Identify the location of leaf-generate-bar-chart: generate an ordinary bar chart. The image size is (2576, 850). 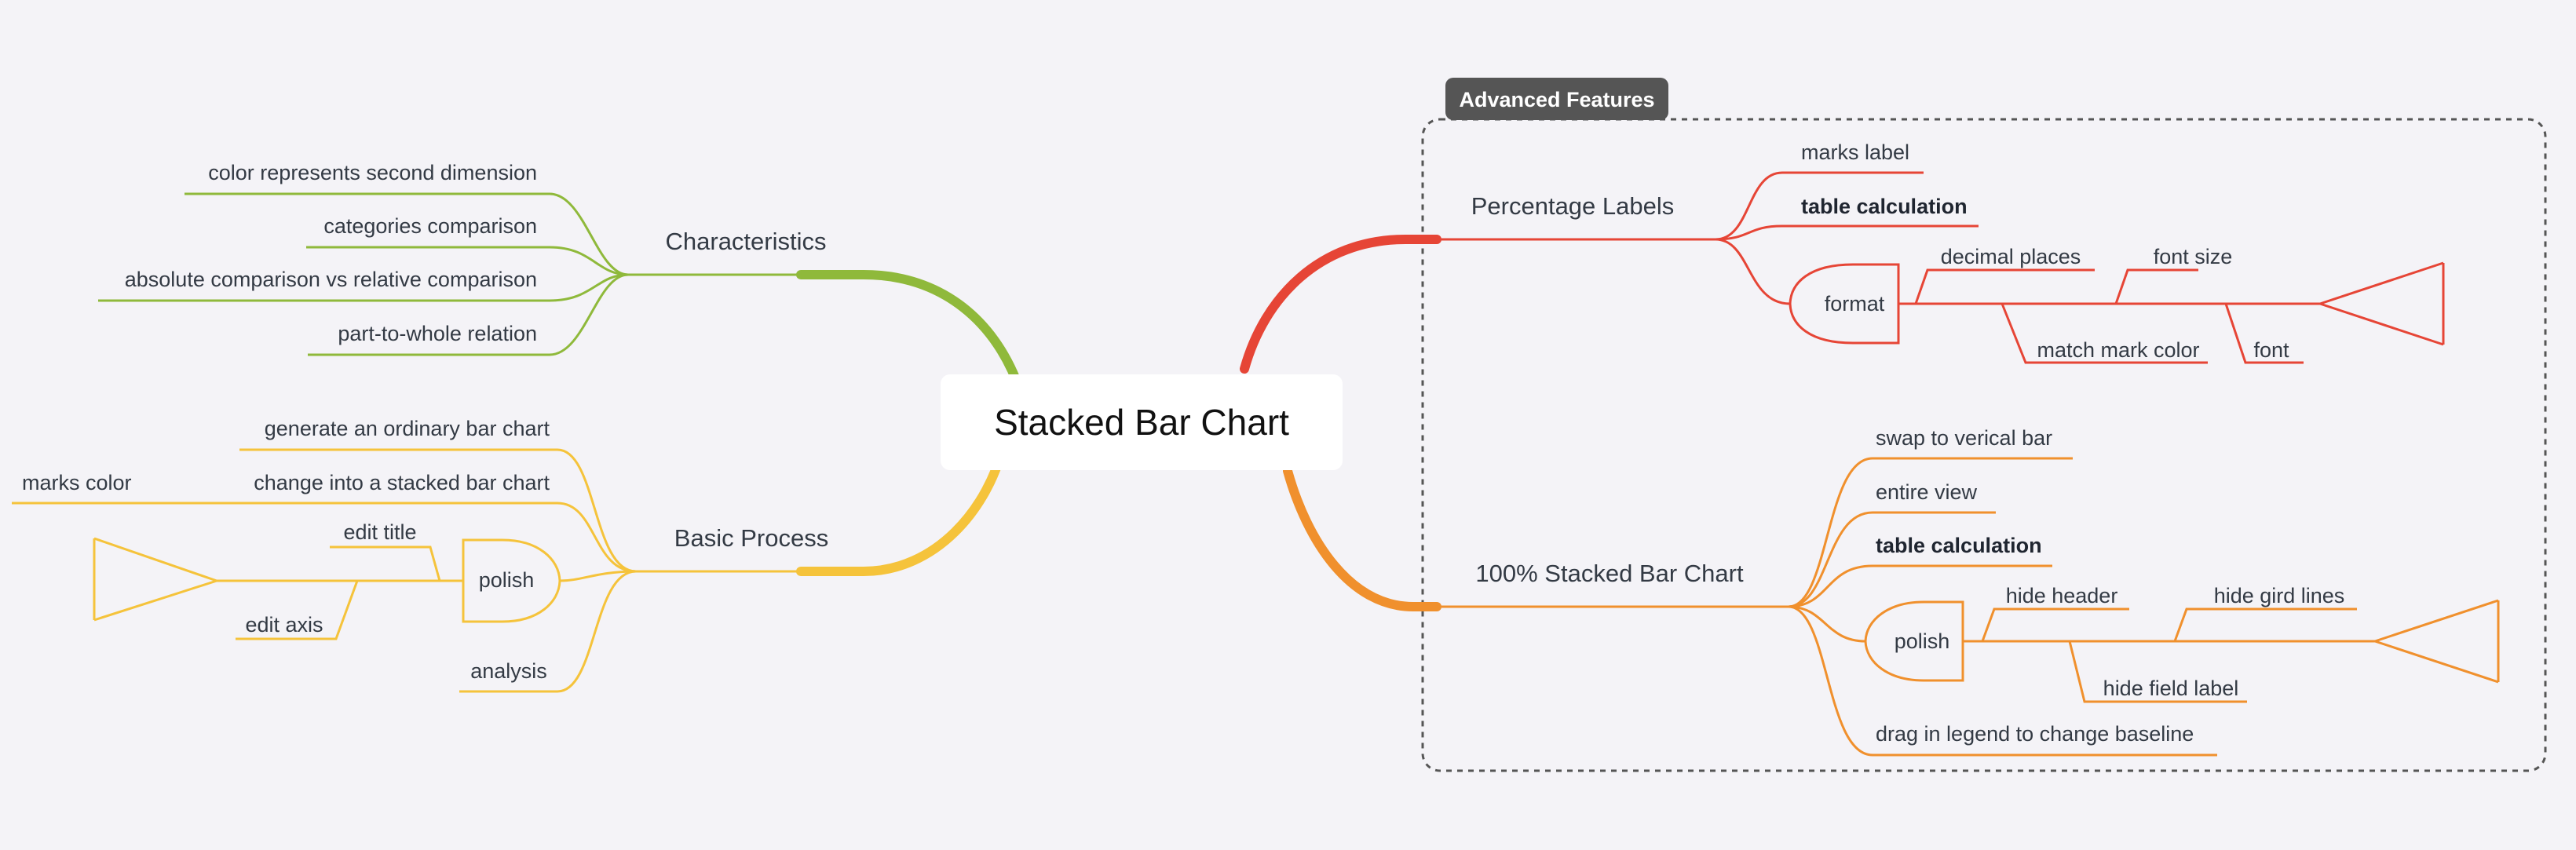
(407, 428).